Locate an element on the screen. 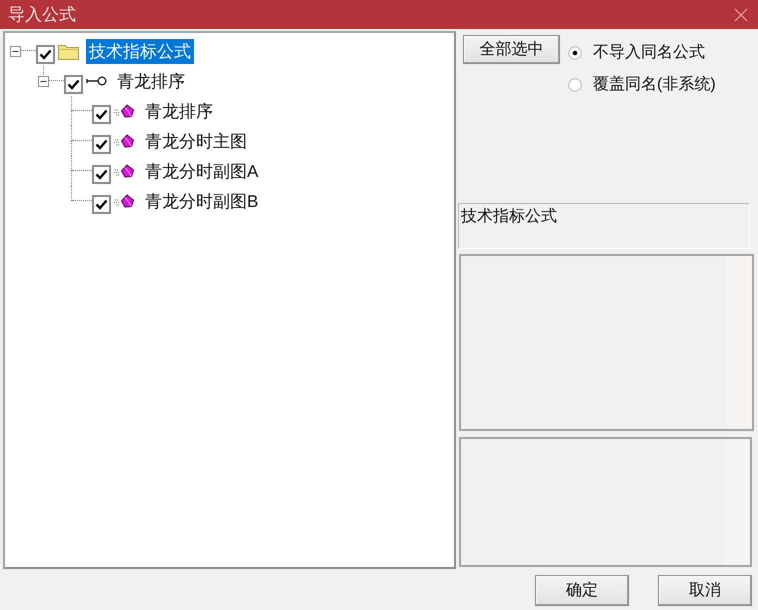  option-label: 覆盖同名(非系统) is located at coordinates (654, 84).